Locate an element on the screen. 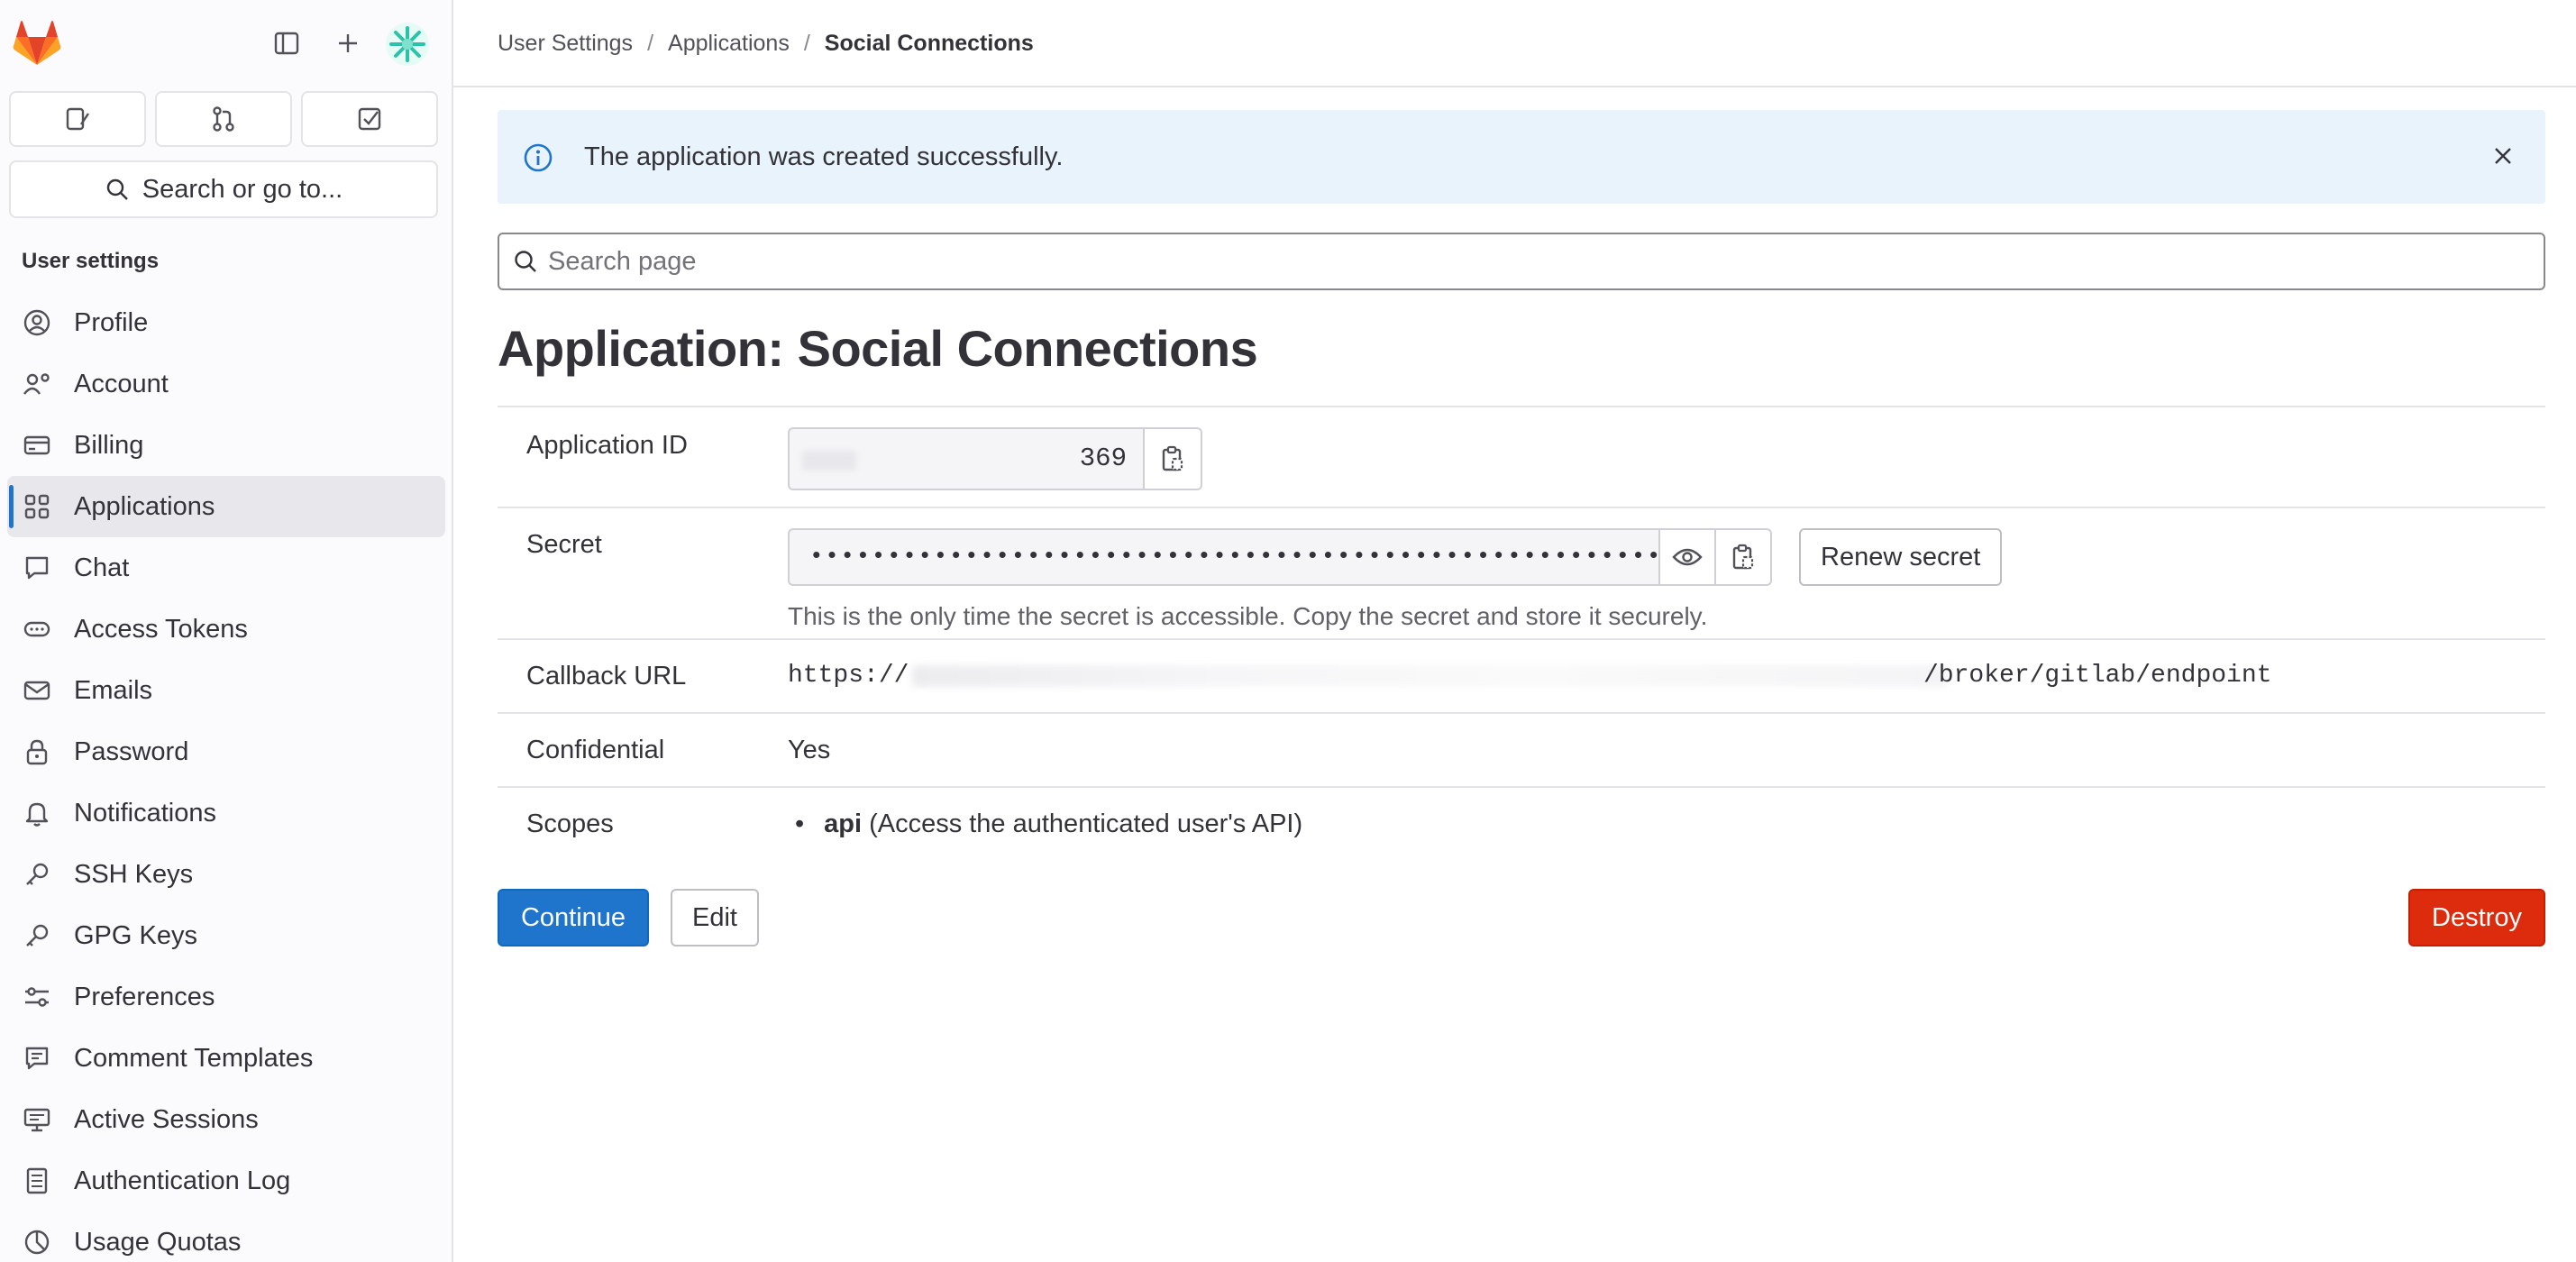 The width and height of the screenshot is (2576, 1262). sidebar-header is located at coordinates (226, 43).